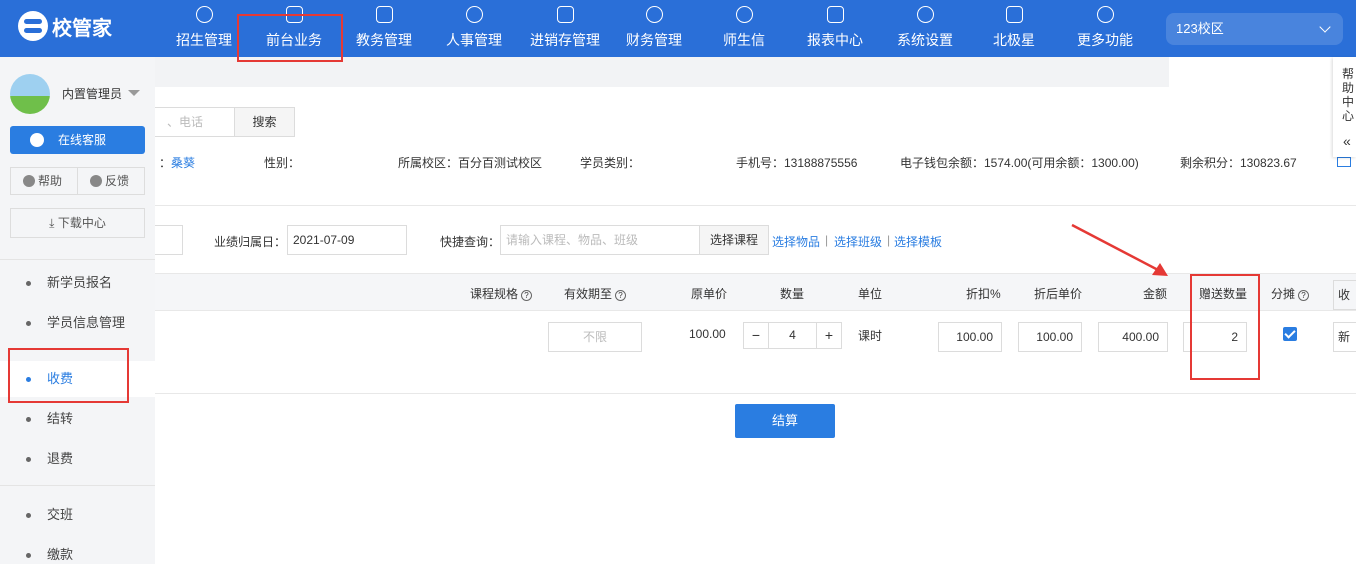 This screenshot has height=573, width=1356. What do you see at coordinates (1344, 295) in the screenshot?
I see `charge-header-select: 收` at bounding box center [1344, 295].